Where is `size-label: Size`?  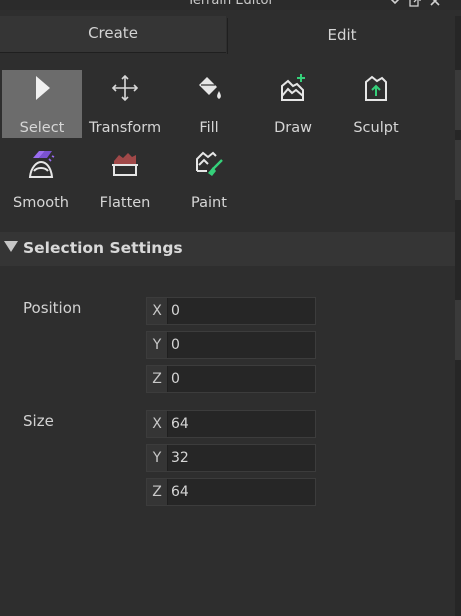
size-label: Size is located at coordinates (38, 421).